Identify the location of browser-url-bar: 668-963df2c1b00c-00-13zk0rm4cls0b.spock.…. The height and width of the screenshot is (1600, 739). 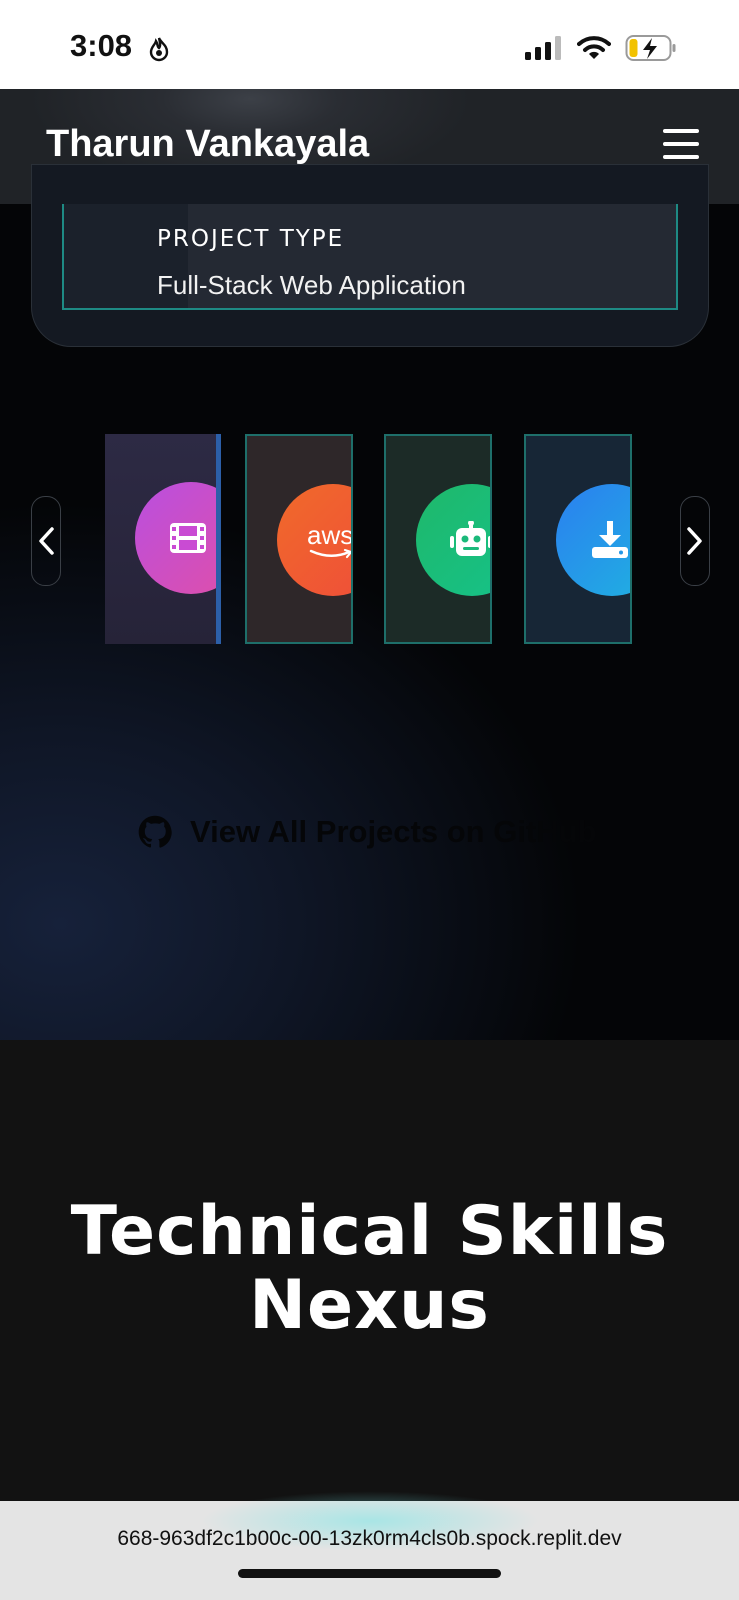
(369, 1545).